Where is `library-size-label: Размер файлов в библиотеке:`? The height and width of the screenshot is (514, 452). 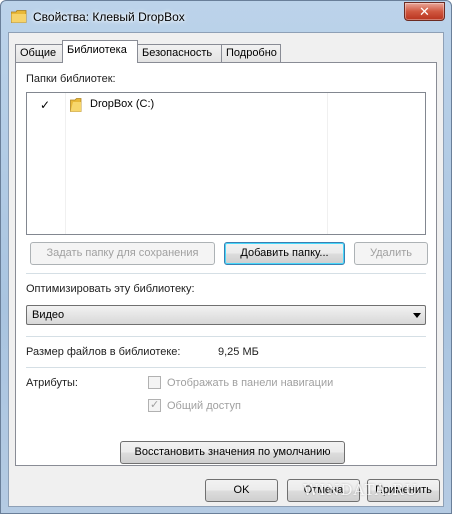 library-size-label: Размер файлов в библиотеке: is located at coordinates (103, 352).